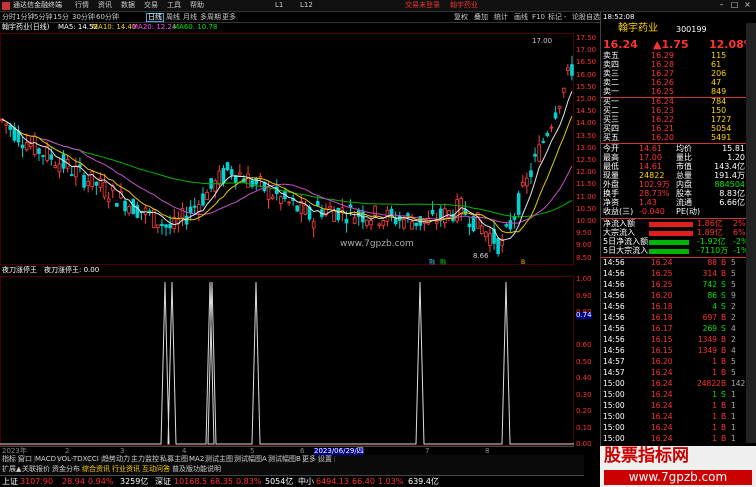 This screenshot has height=487, width=756. Describe the element at coordinates (747, 6) in the screenshot. I see `close-icon: ×` at that location.